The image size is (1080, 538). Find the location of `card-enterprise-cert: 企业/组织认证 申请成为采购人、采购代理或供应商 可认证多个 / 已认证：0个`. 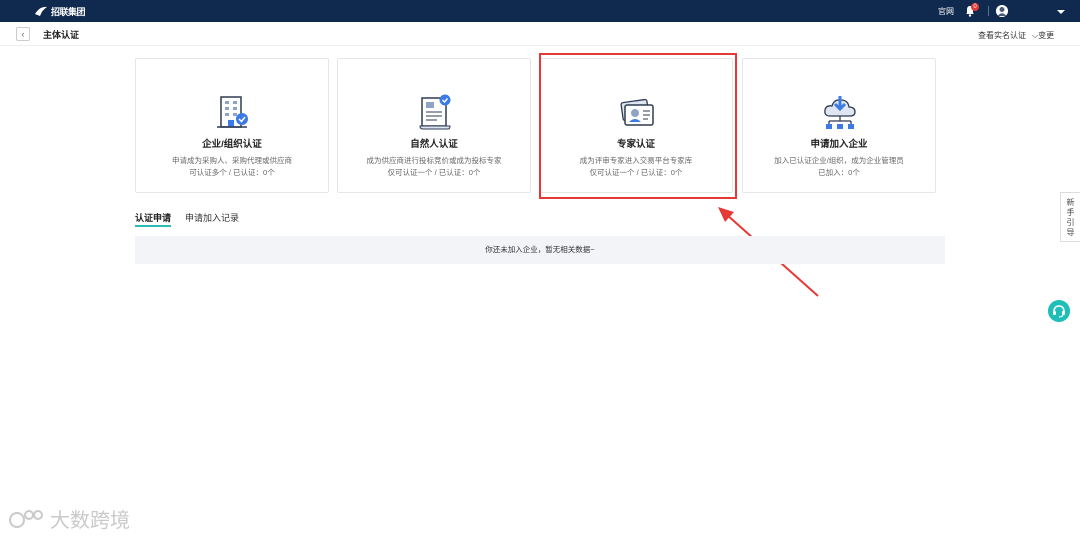

card-enterprise-cert: 企业/组织认证 申请成为采购人、采购代理或供应商 可认证多个 / 已认证：0个 is located at coordinates (232, 125).